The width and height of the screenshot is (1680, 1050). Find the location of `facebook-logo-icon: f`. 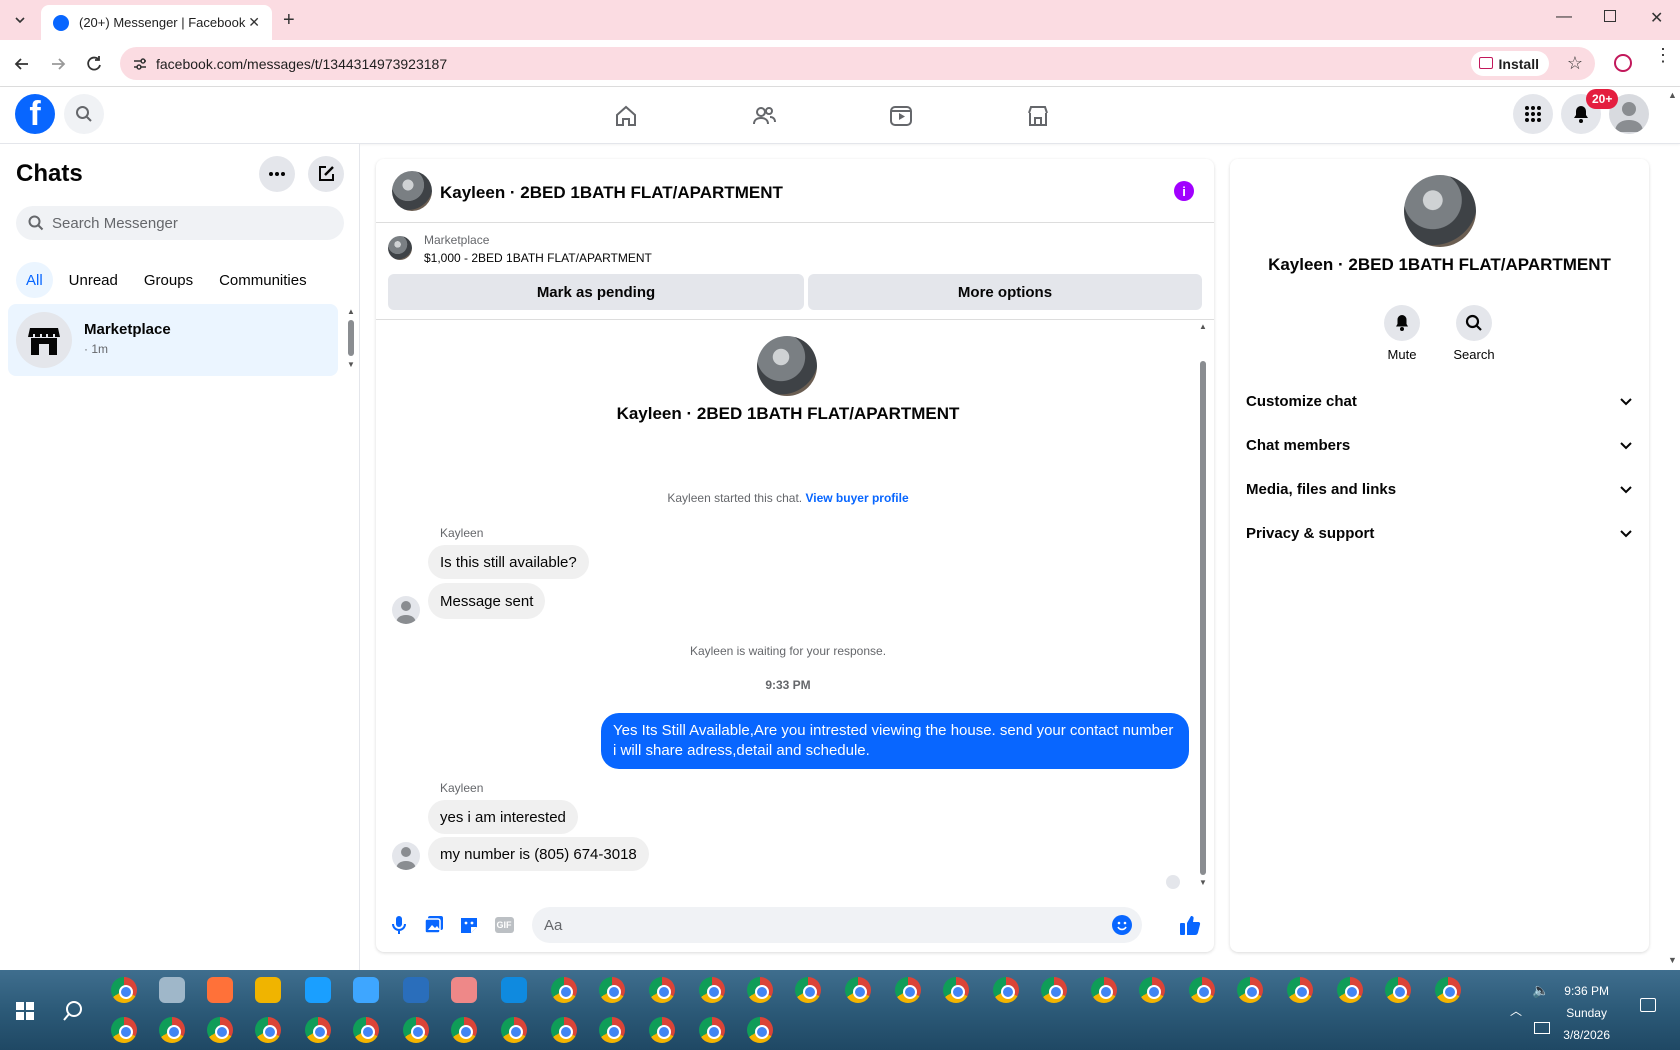

facebook-logo-icon: f is located at coordinates (35, 114).